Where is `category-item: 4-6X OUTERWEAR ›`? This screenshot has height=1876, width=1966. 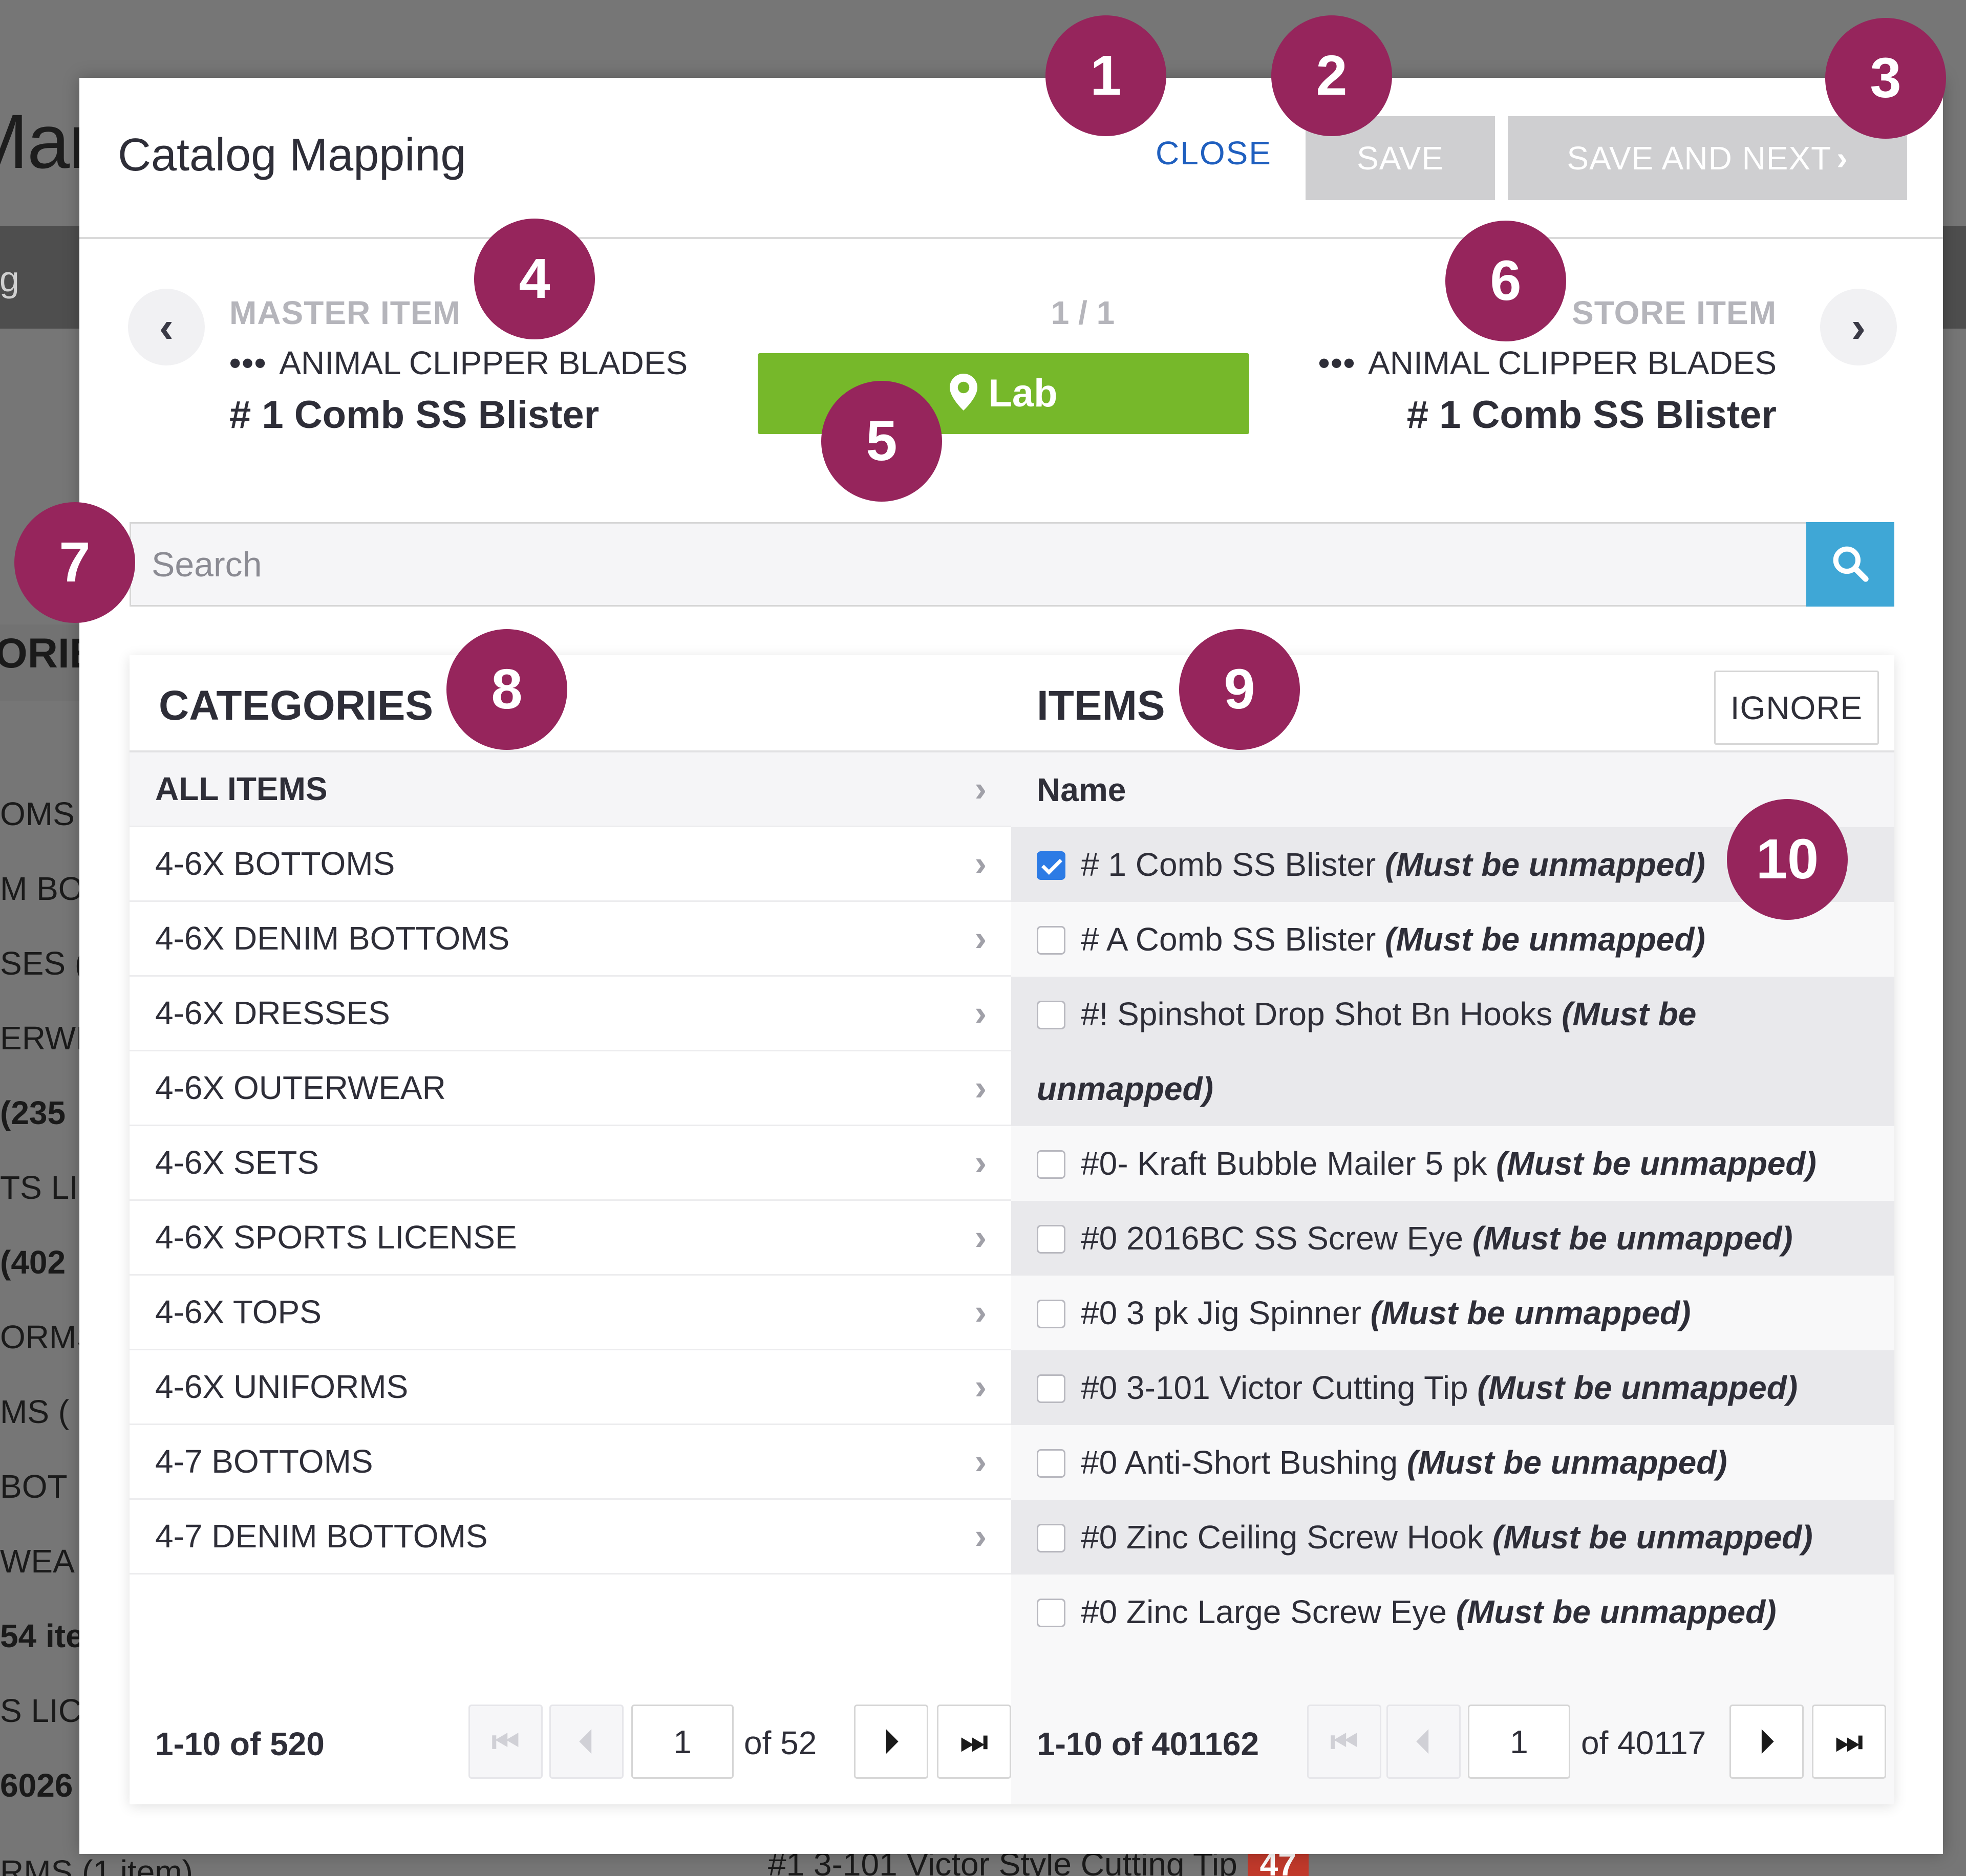
category-item: 4-6X OUTERWEAR › is located at coordinates (570, 1089).